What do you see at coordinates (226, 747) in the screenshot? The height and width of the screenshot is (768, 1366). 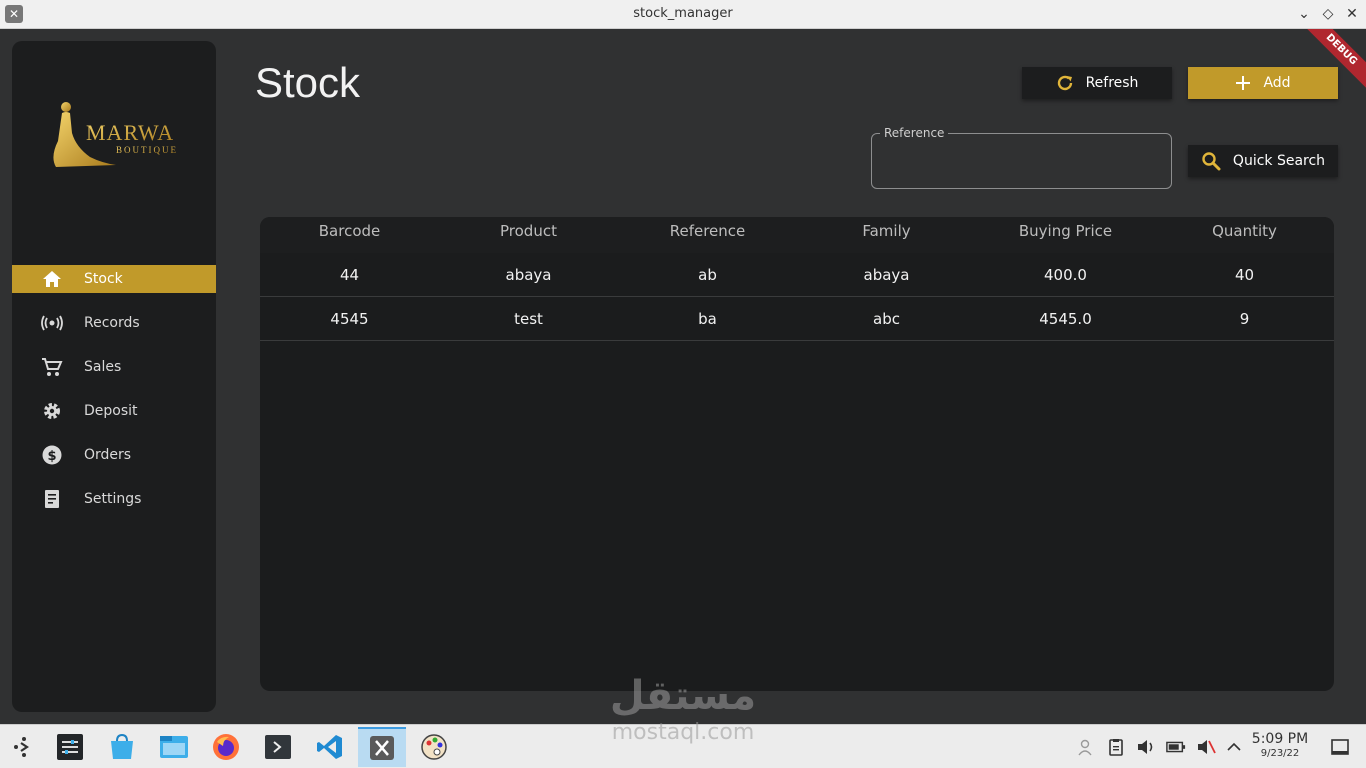 I see `firefox-icon` at bounding box center [226, 747].